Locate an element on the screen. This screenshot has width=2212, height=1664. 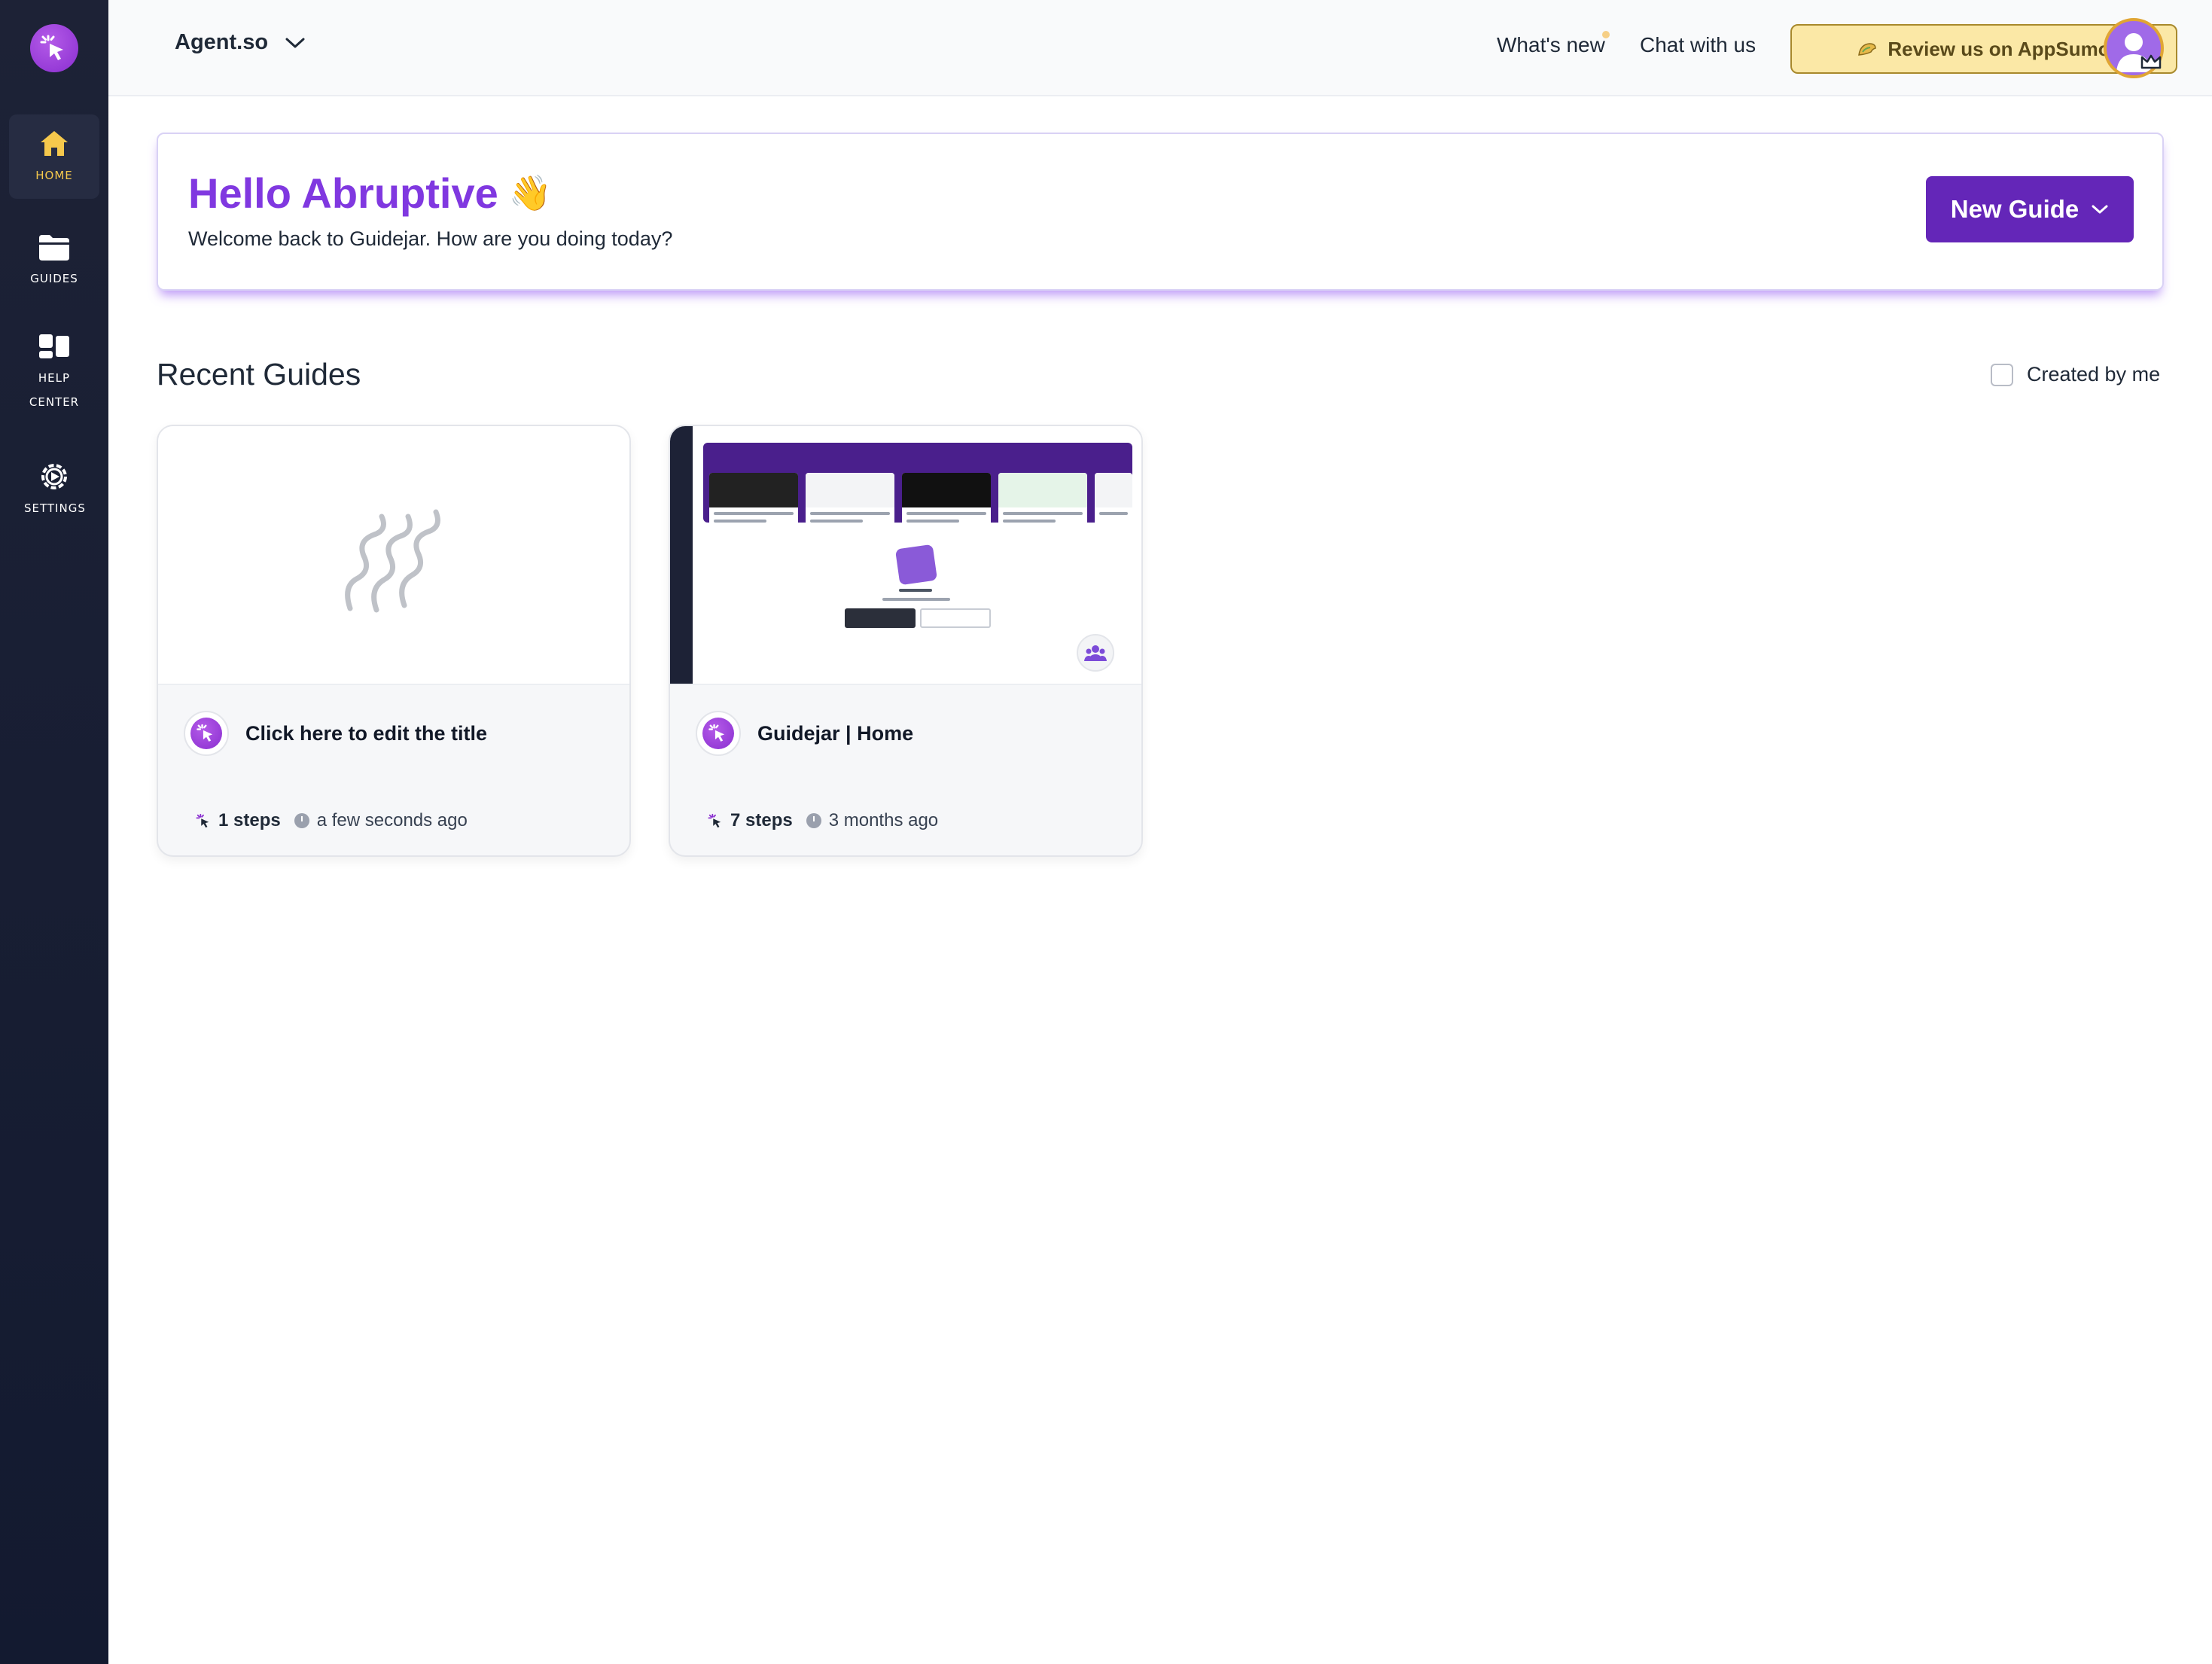
whats-new-link: What's new is located at coordinates (1551, 45).